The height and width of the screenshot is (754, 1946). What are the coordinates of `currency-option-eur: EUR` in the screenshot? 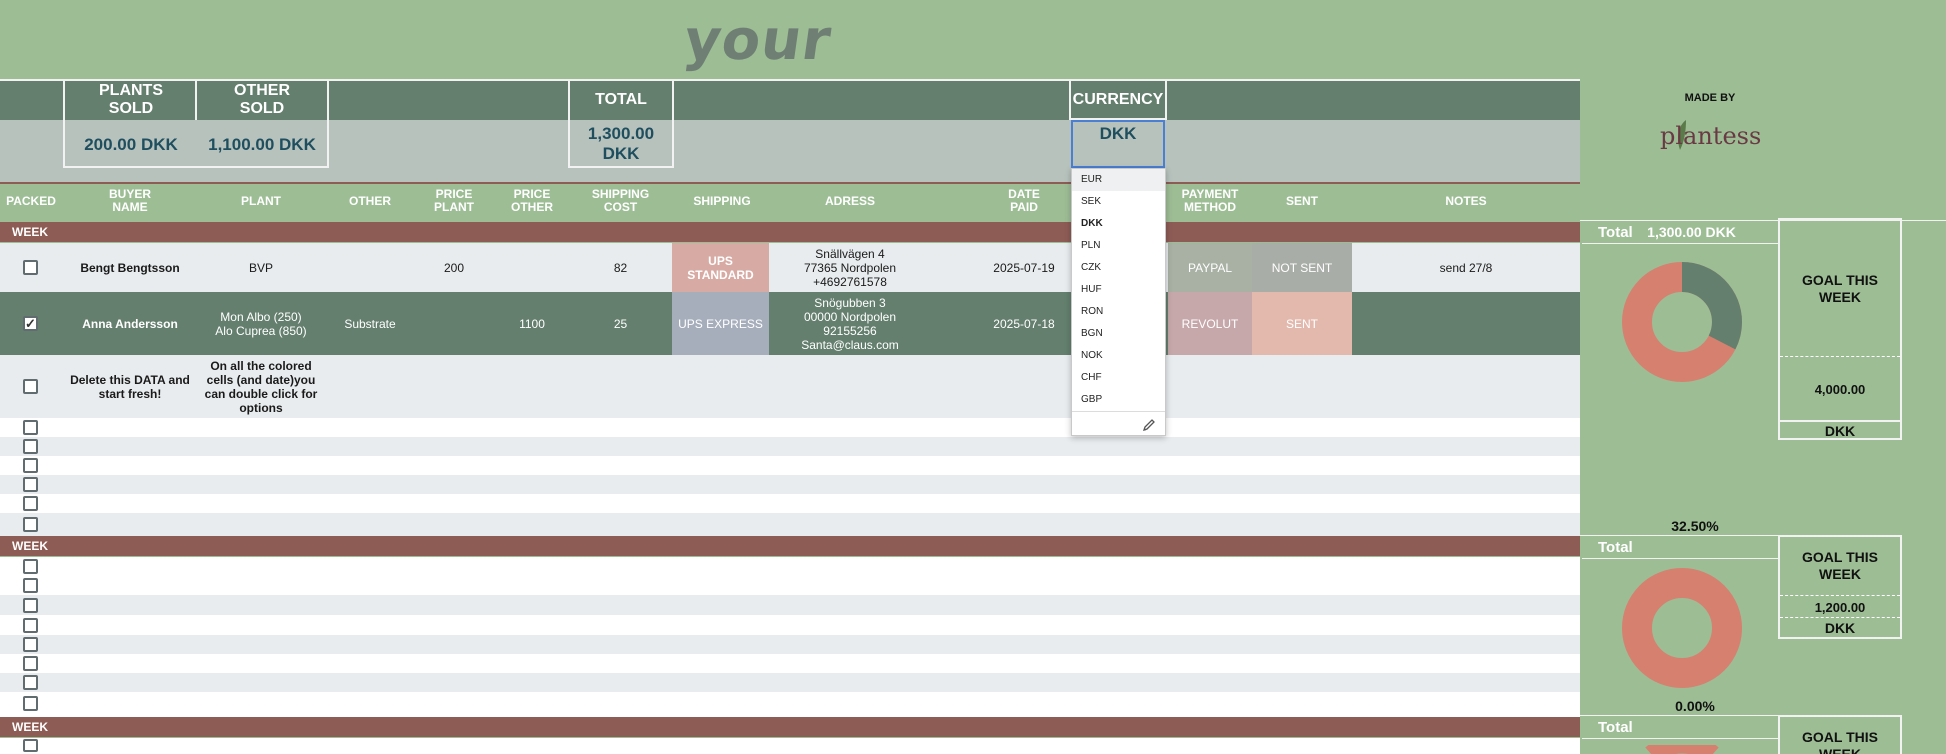 It's located at (1118, 180).